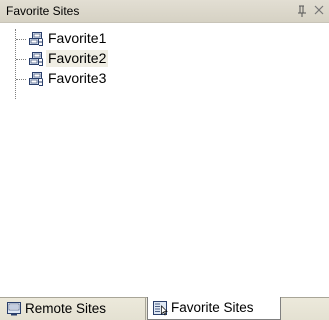  I want to click on tree-item-label: Favorite2, so click(77, 58).